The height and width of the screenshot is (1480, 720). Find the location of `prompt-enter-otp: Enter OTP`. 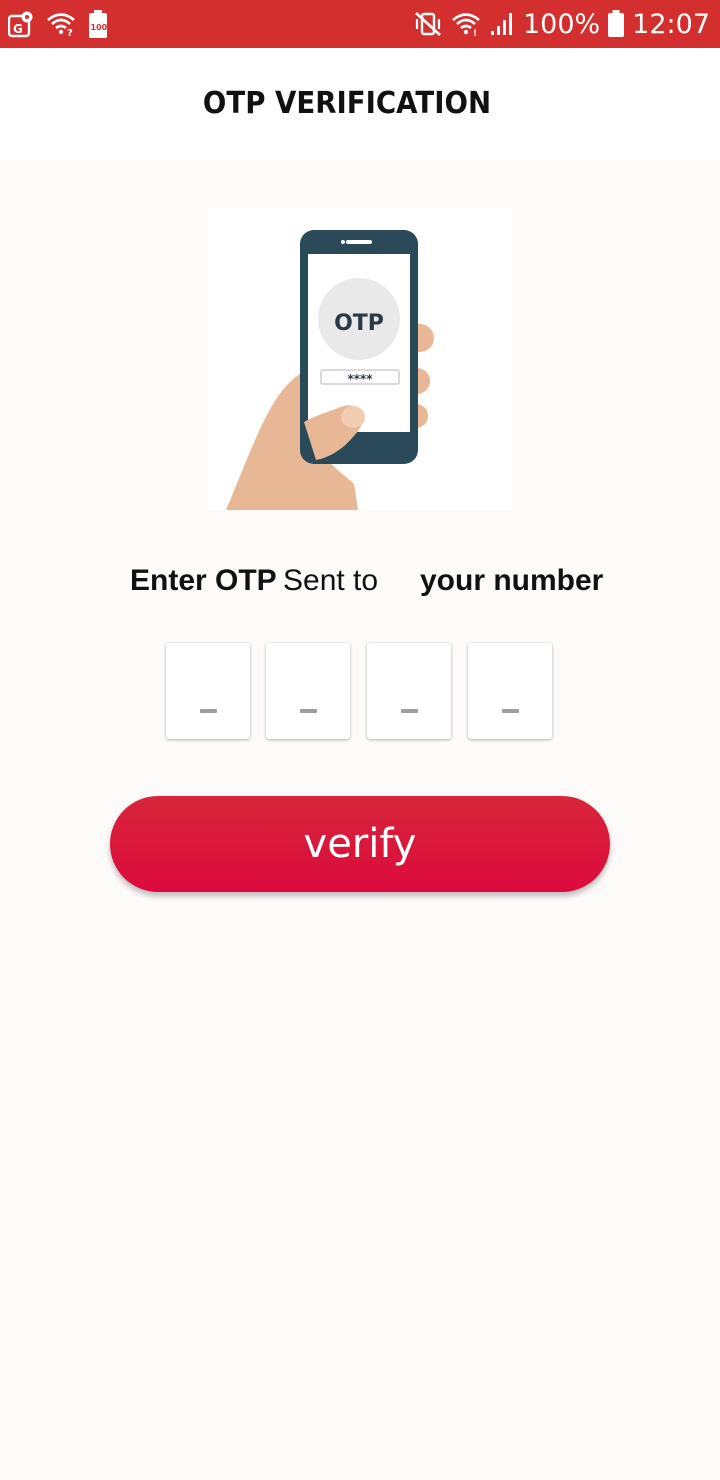

prompt-enter-otp: Enter OTP is located at coordinates (203, 580).